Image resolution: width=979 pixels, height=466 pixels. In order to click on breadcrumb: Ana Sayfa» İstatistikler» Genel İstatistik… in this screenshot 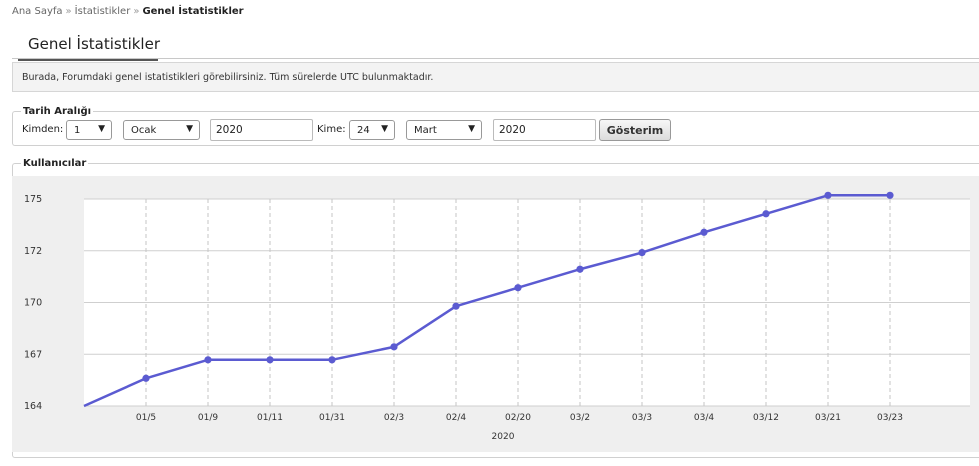, I will do `click(128, 11)`.